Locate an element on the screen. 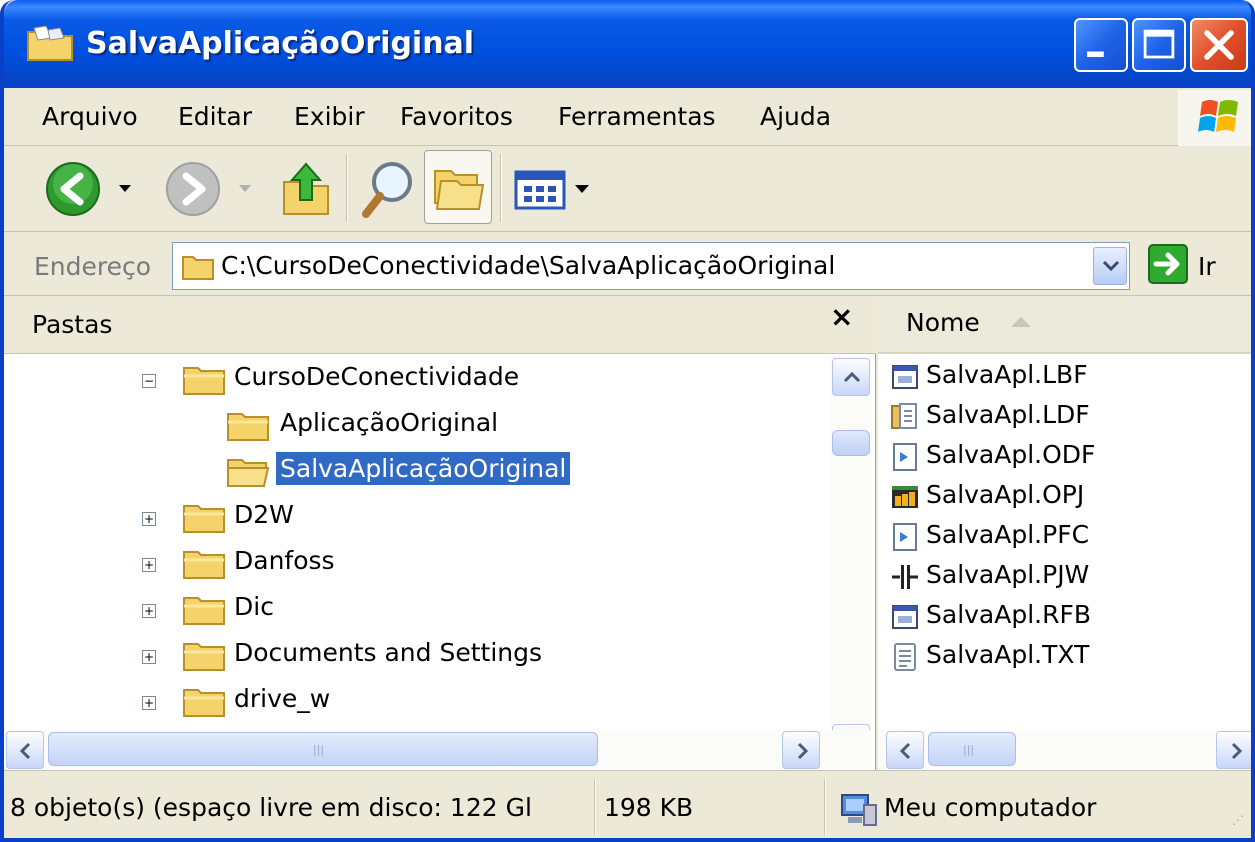  forward-dropdown-icon is located at coordinates (245, 188).